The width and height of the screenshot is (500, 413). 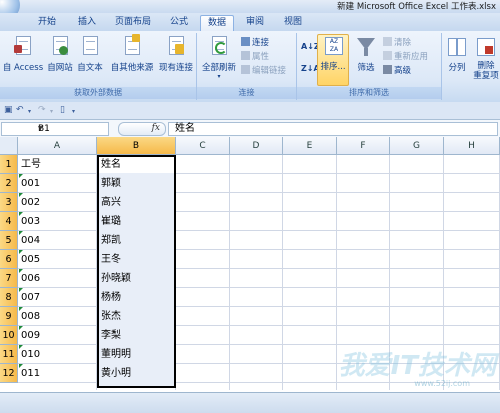 I want to click on cell-b10: 李梨, so click(x=111, y=335).